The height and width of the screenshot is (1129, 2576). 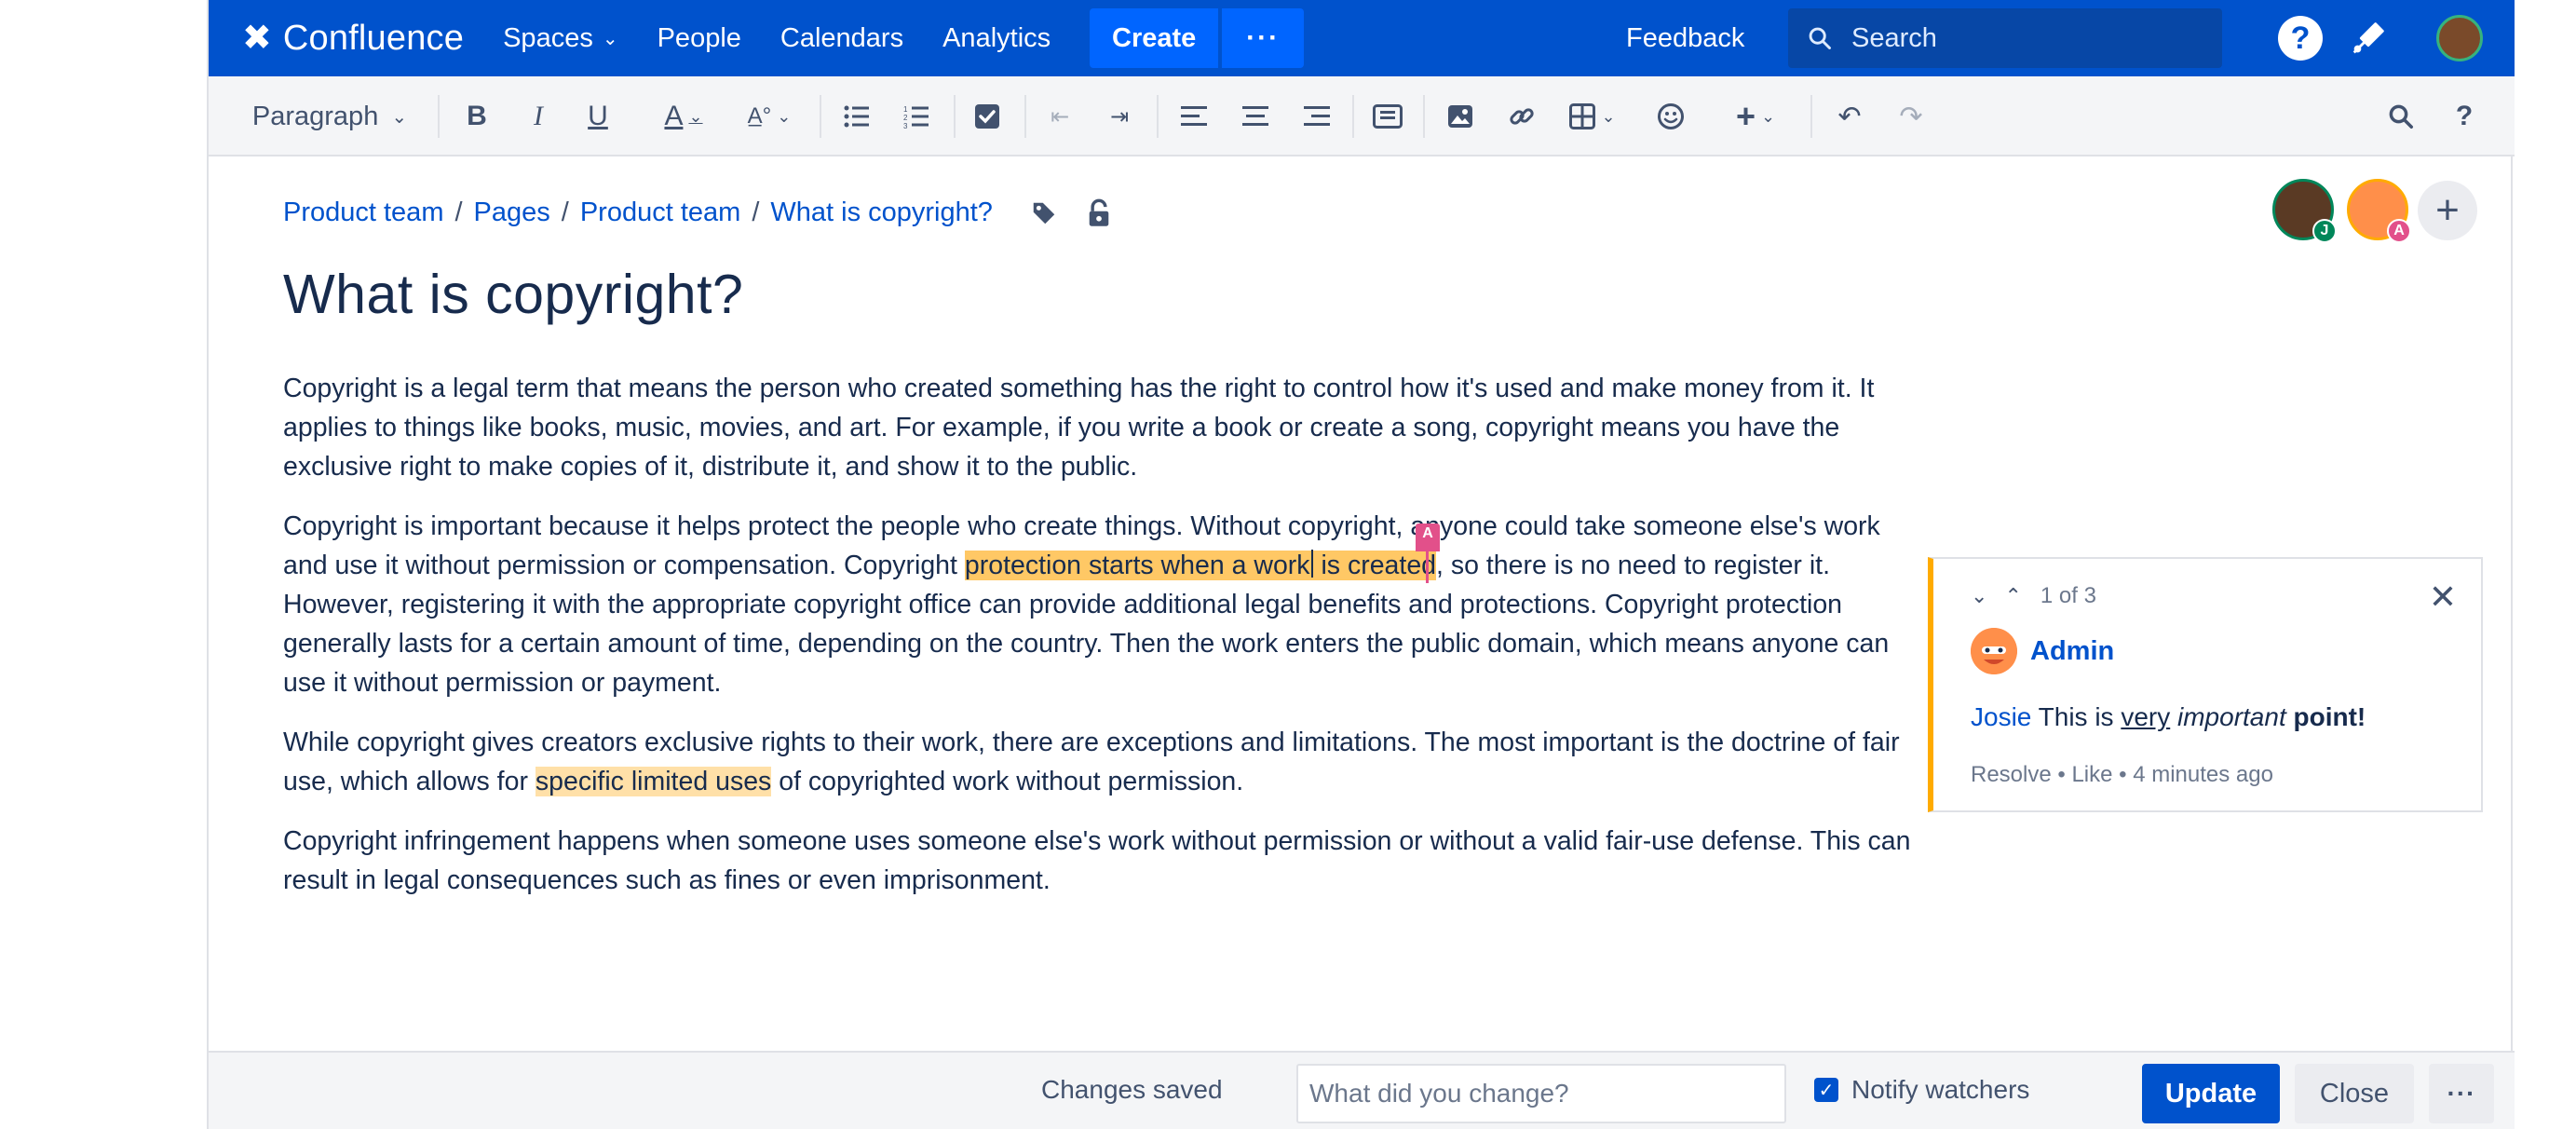 I want to click on comment-text: This is, so click(x=2076, y=716).